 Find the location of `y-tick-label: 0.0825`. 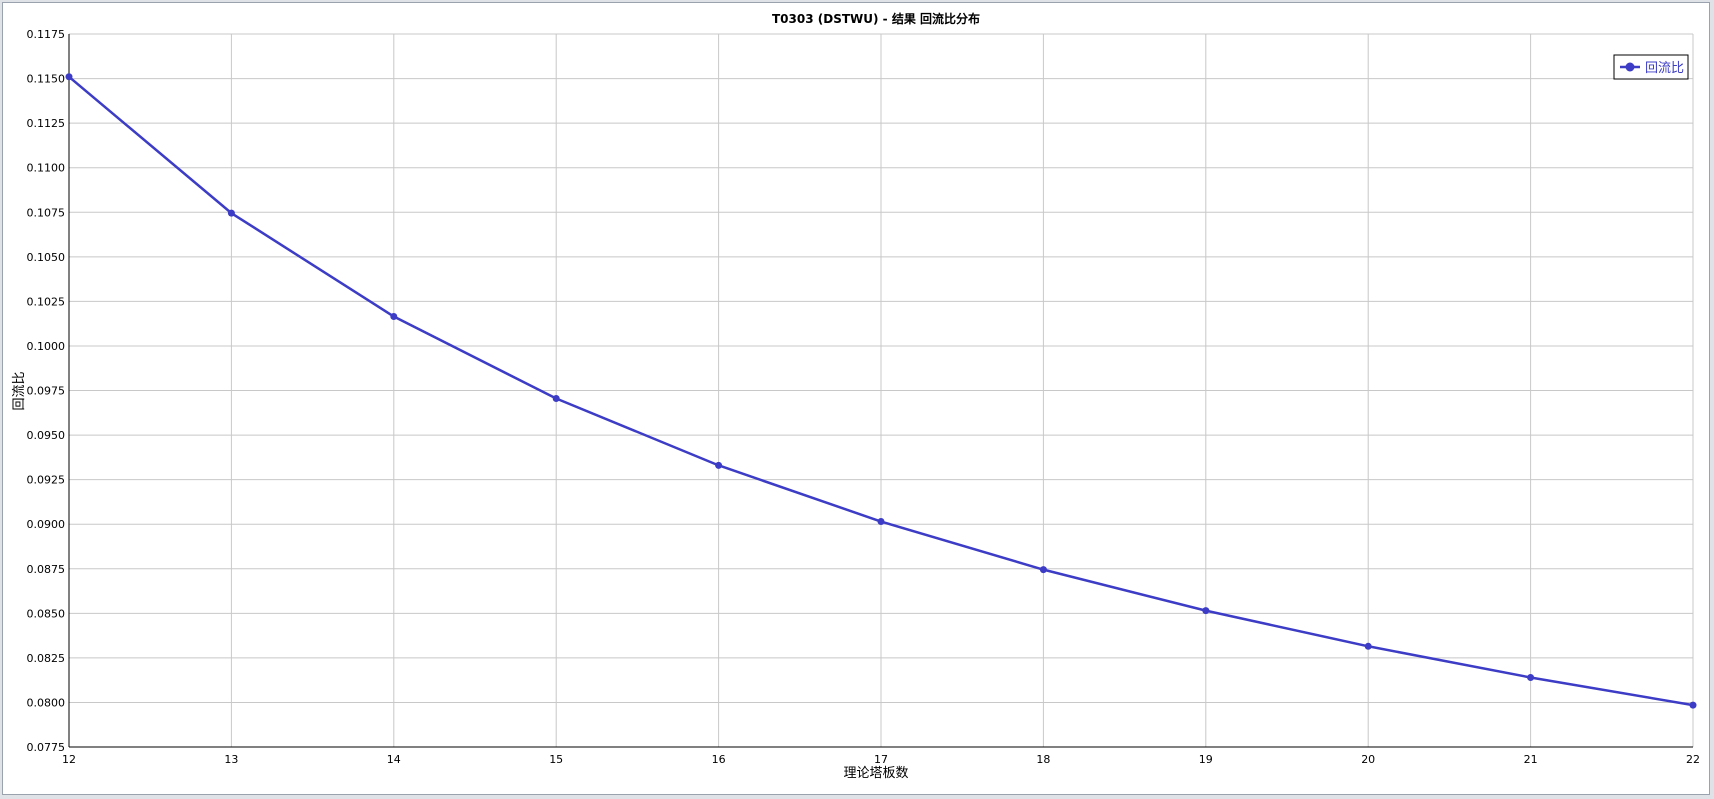

y-tick-label: 0.0825 is located at coordinates (46, 658).